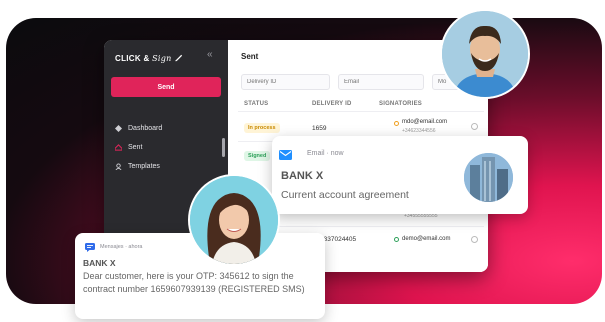 This screenshot has width=605, height=322. Describe the element at coordinates (332, 104) in the screenshot. I see `column-header-delivery-id: DELIVERY ID` at that location.